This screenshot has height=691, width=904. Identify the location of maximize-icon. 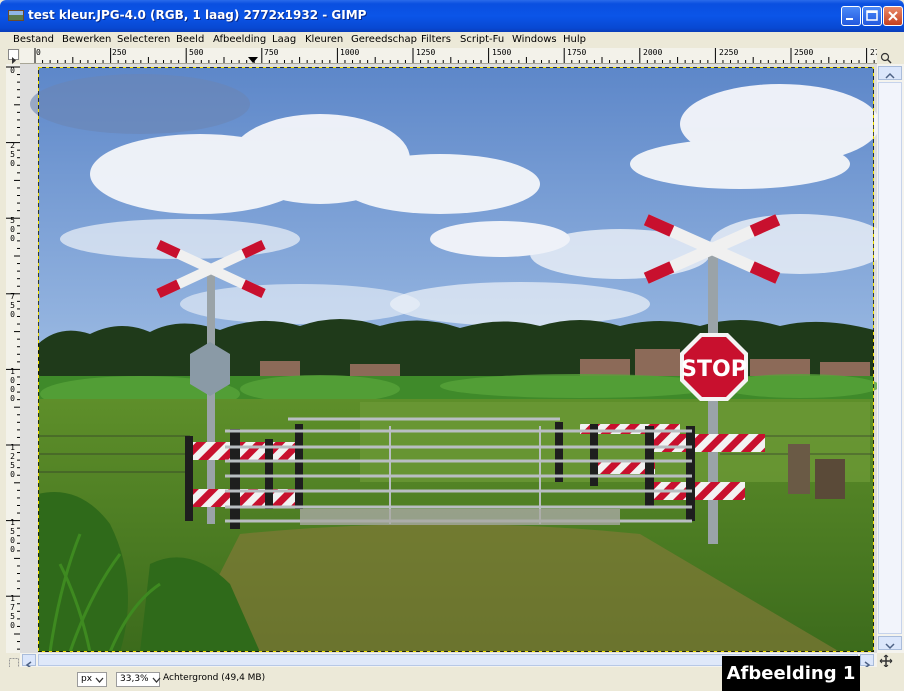
(872, 15).